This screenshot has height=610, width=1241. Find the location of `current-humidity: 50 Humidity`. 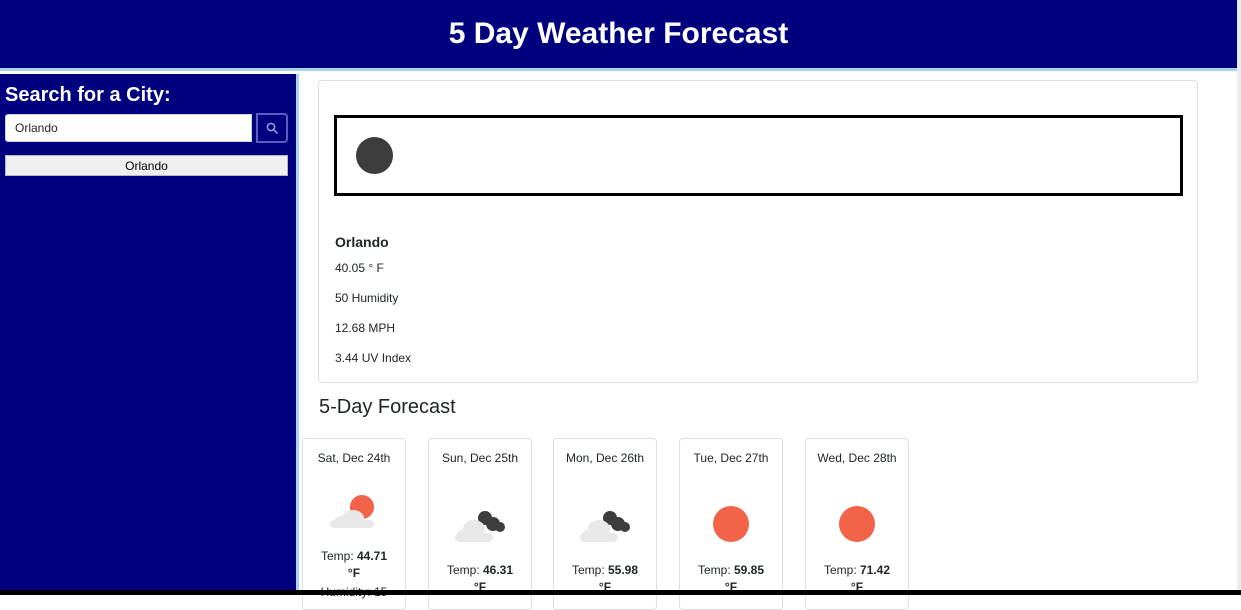

current-humidity: 50 Humidity is located at coordinates (367, 298).